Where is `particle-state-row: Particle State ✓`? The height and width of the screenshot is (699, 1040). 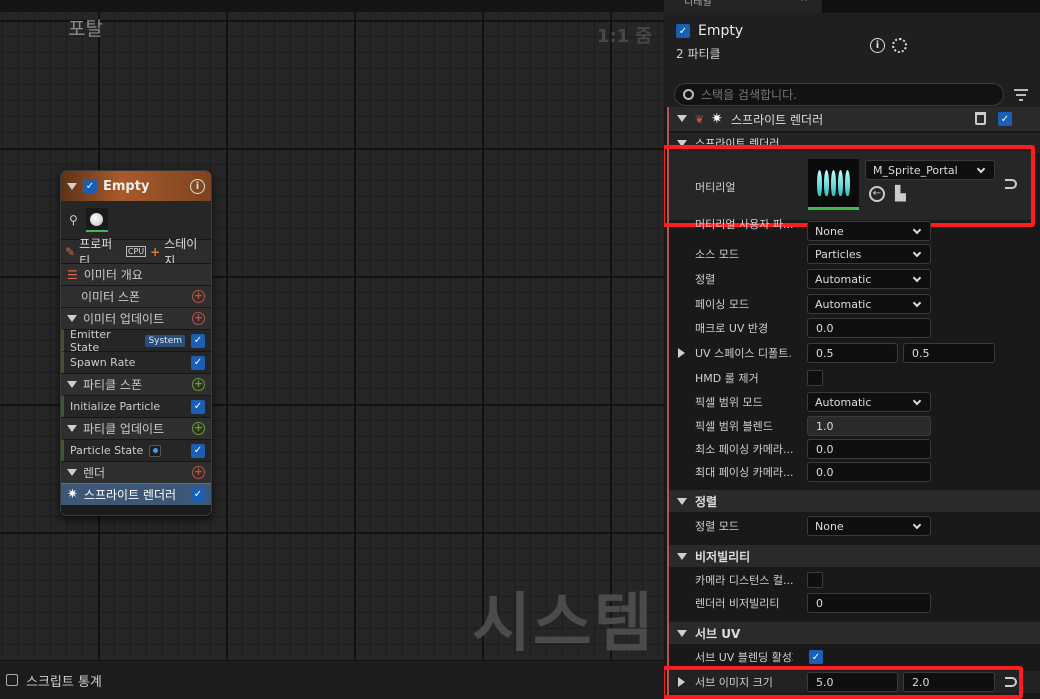 particle-state-row: Particle State ✓ is located at coordinates (136, 450).